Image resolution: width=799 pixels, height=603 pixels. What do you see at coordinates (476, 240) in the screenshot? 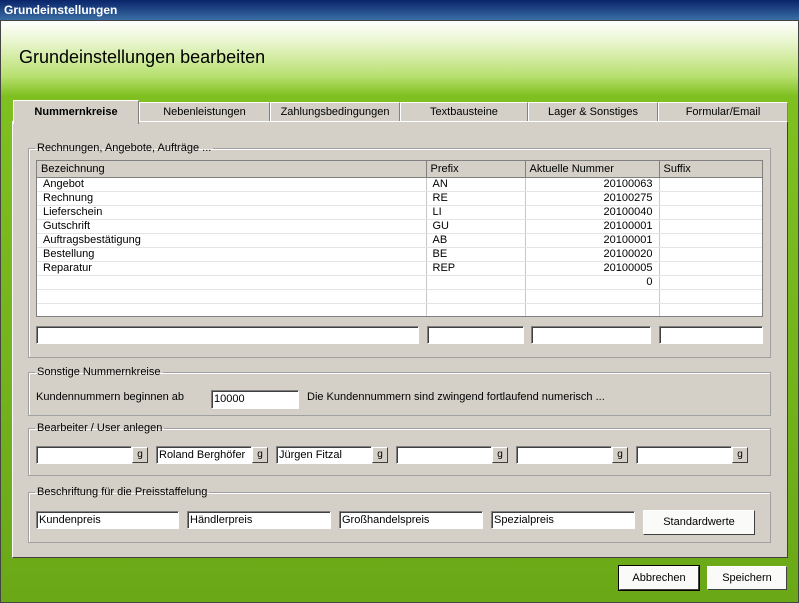
I see `cell-prefix: AB` at bounding box center [476, 240].